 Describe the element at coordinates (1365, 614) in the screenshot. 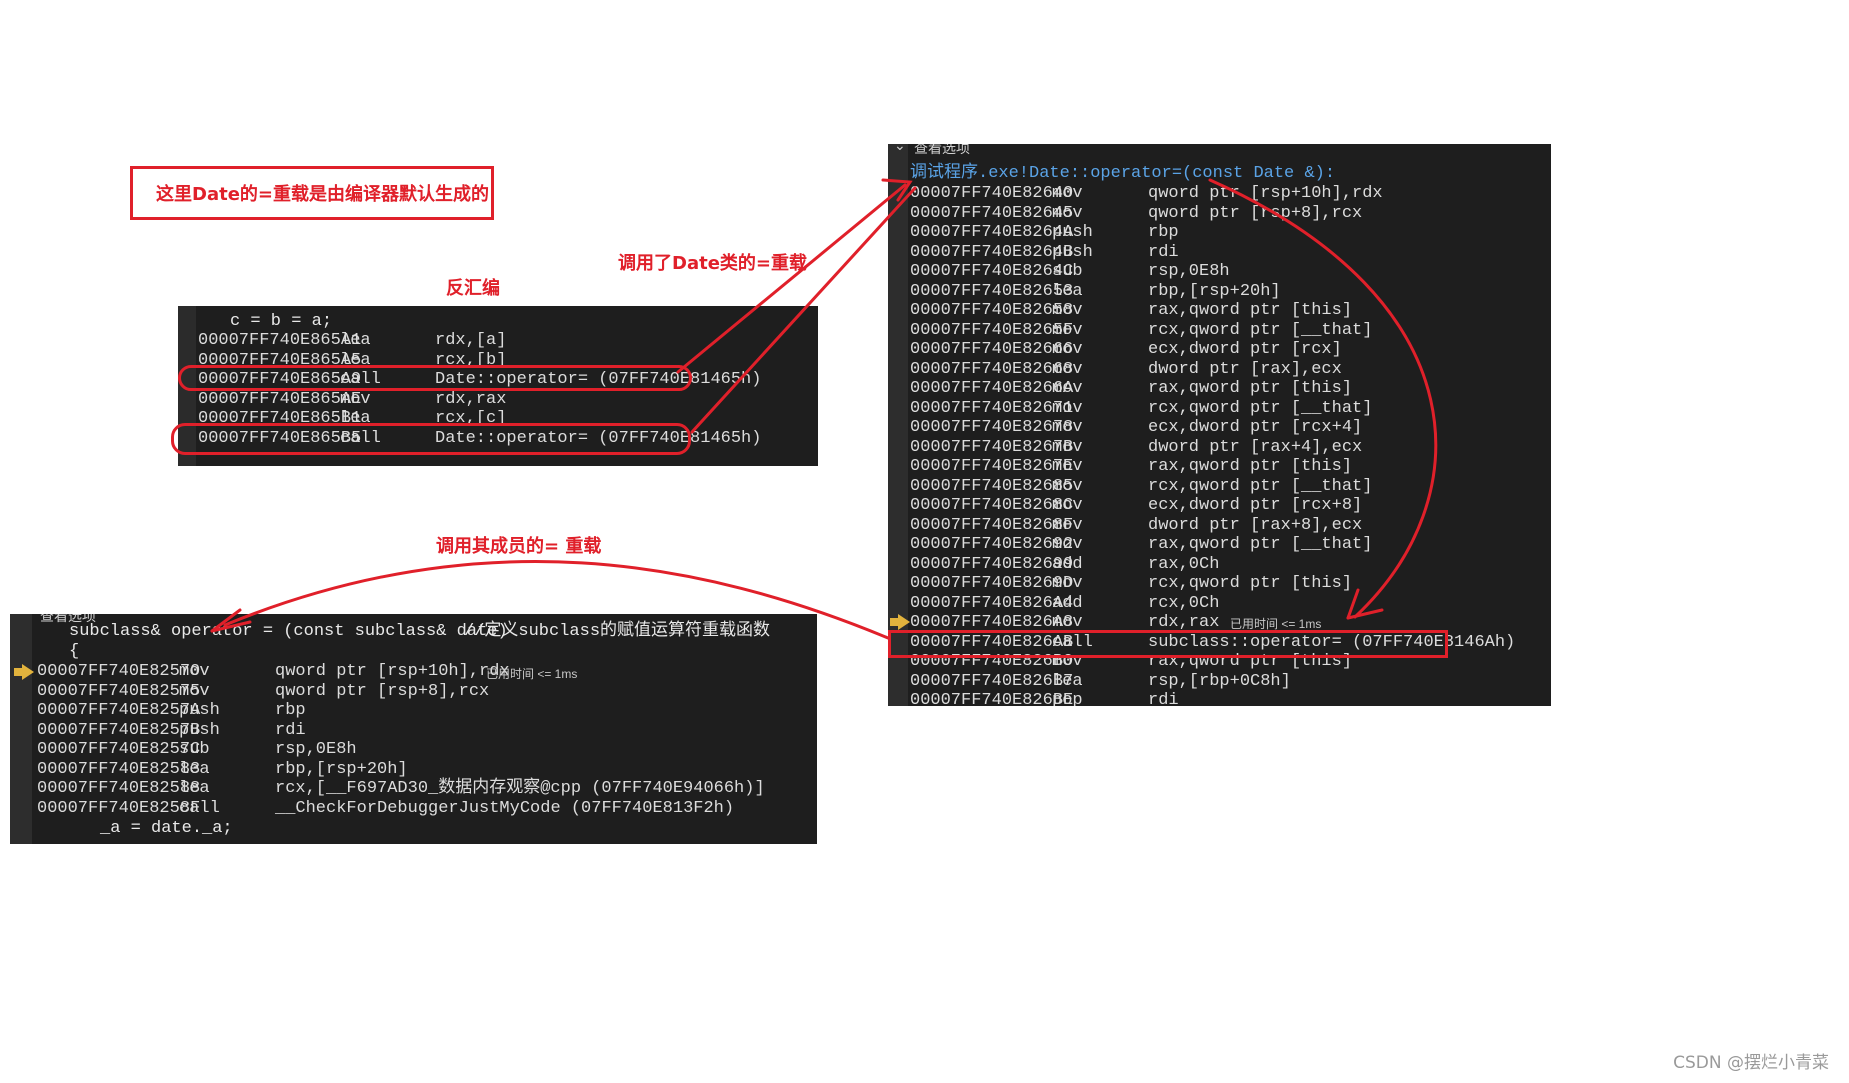

I see `arrow-subclass-head` at that location.